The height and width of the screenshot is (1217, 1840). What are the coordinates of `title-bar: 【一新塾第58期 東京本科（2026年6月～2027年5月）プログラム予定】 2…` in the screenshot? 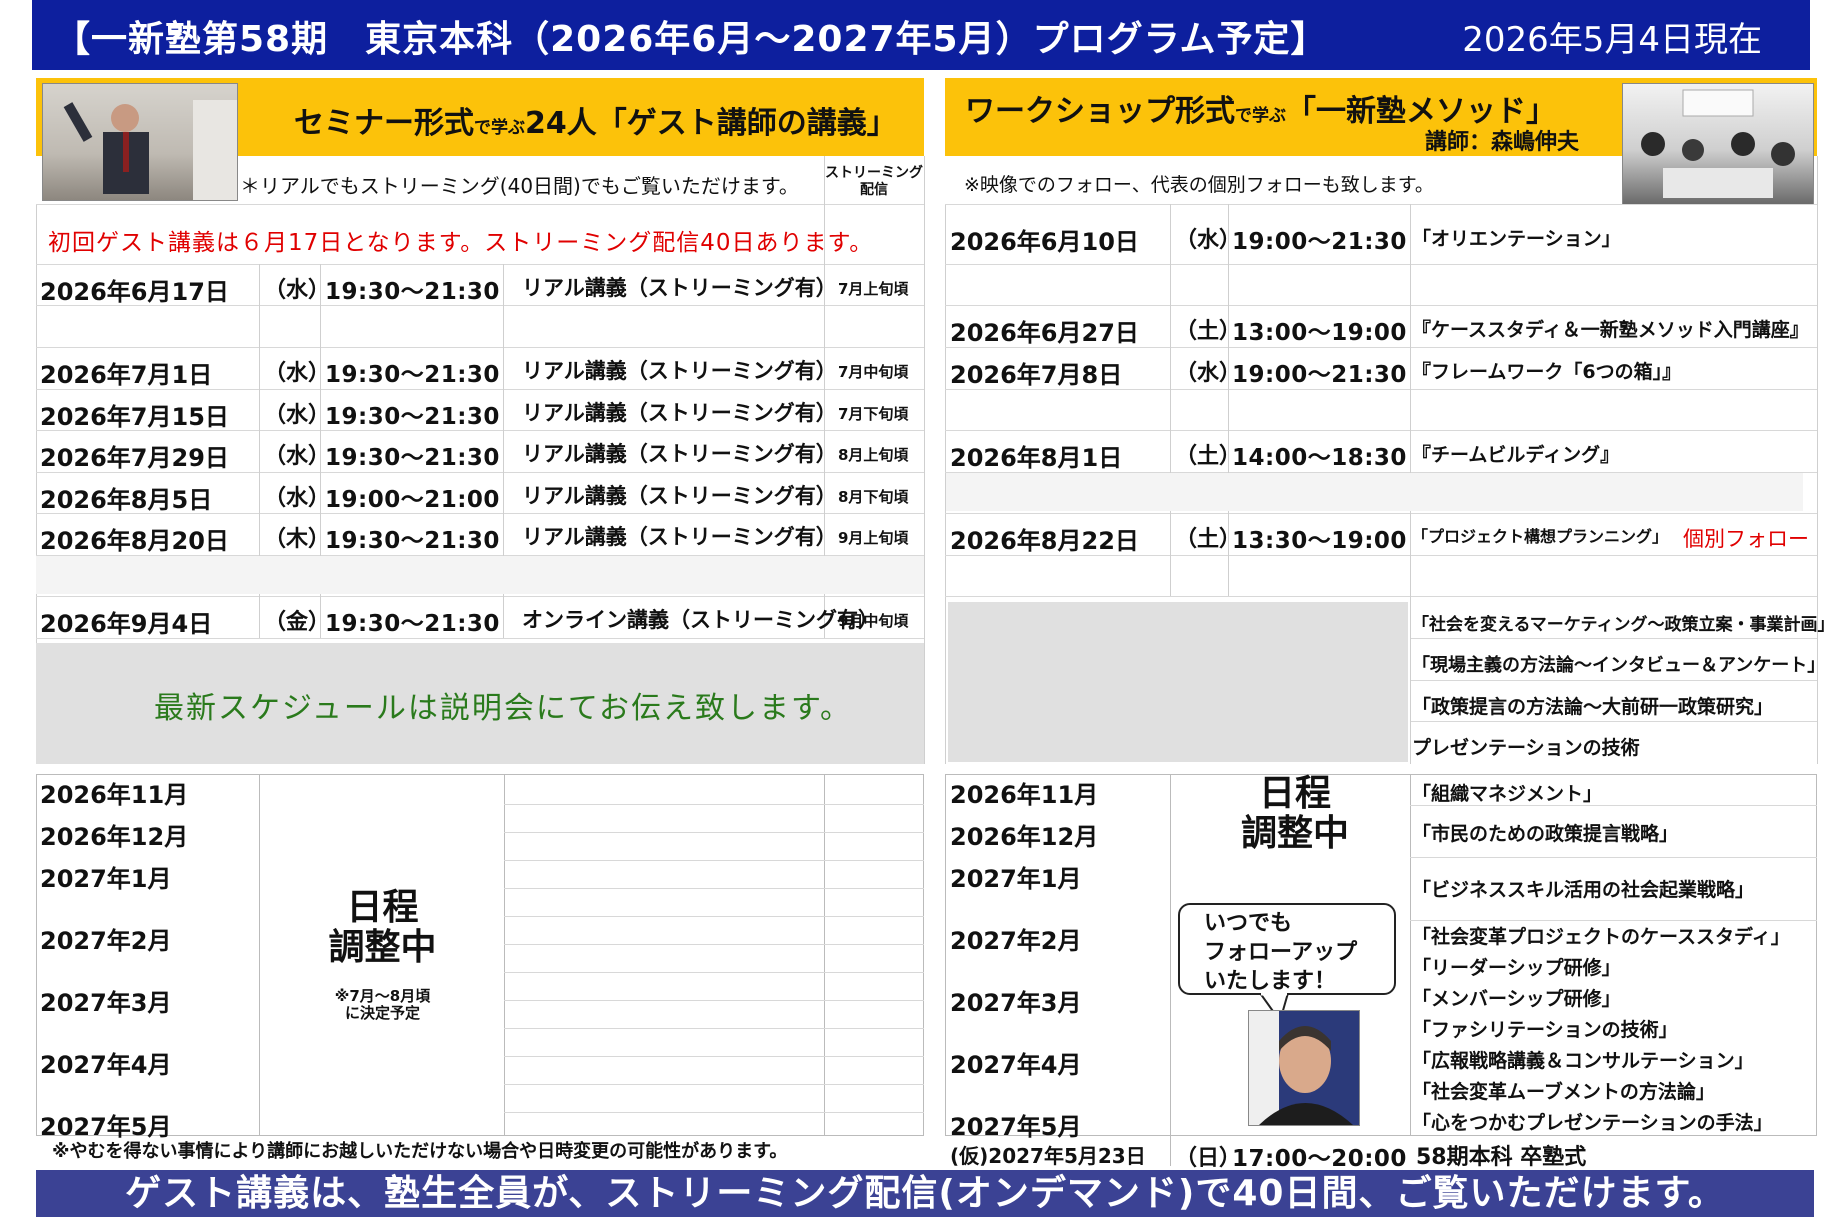 It's located at (921, 35).